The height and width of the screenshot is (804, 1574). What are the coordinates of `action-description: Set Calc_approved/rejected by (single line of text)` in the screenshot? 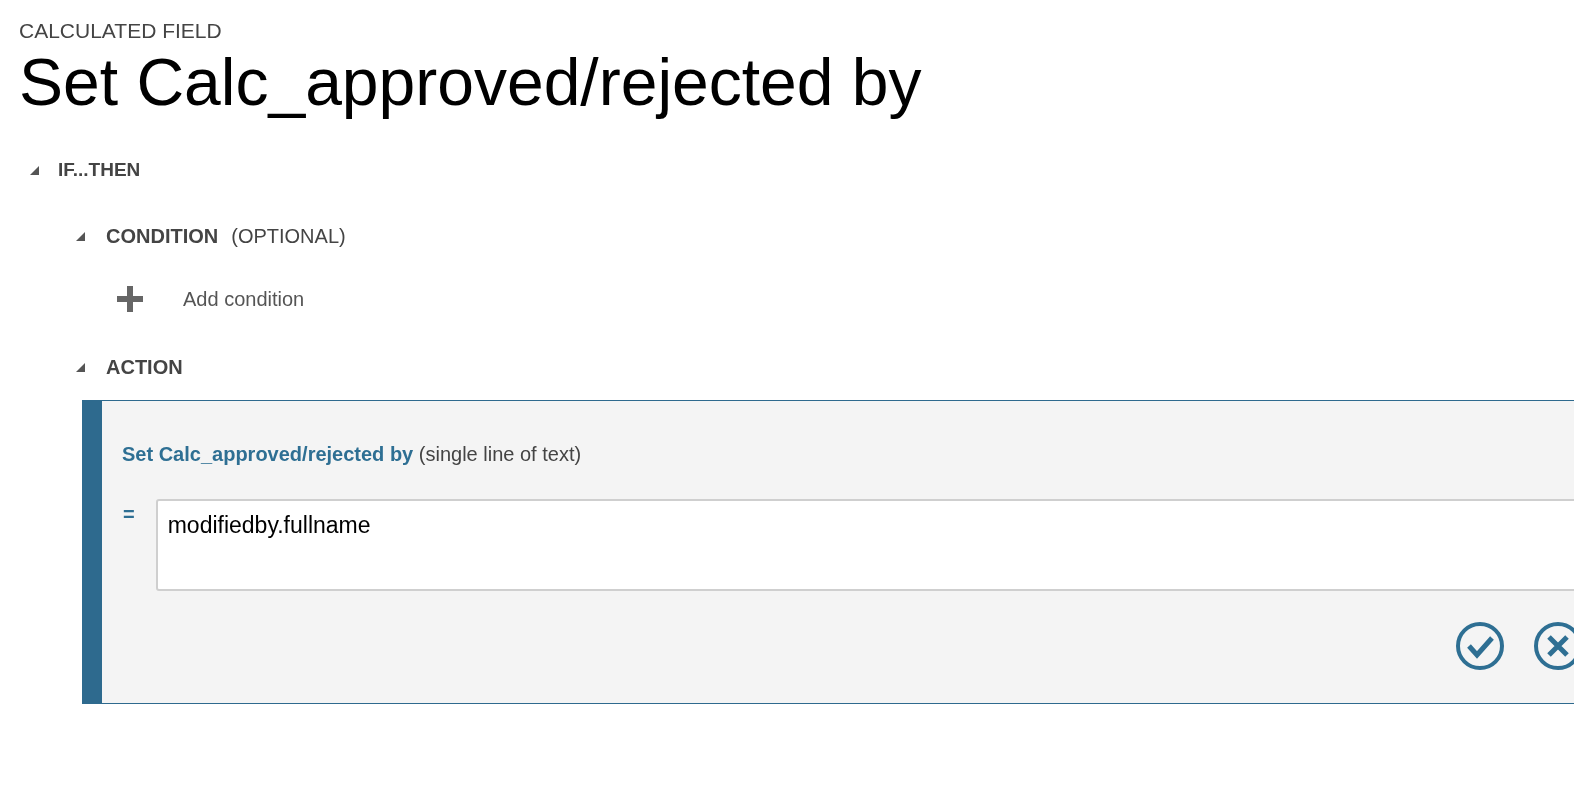 It's located at (352, 454).